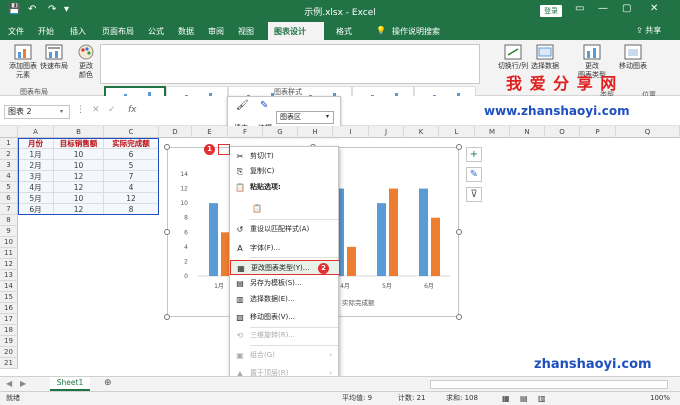 The width and height of the screenshot is (680, 405). I want to click on column-header: L, so click(457, 132).